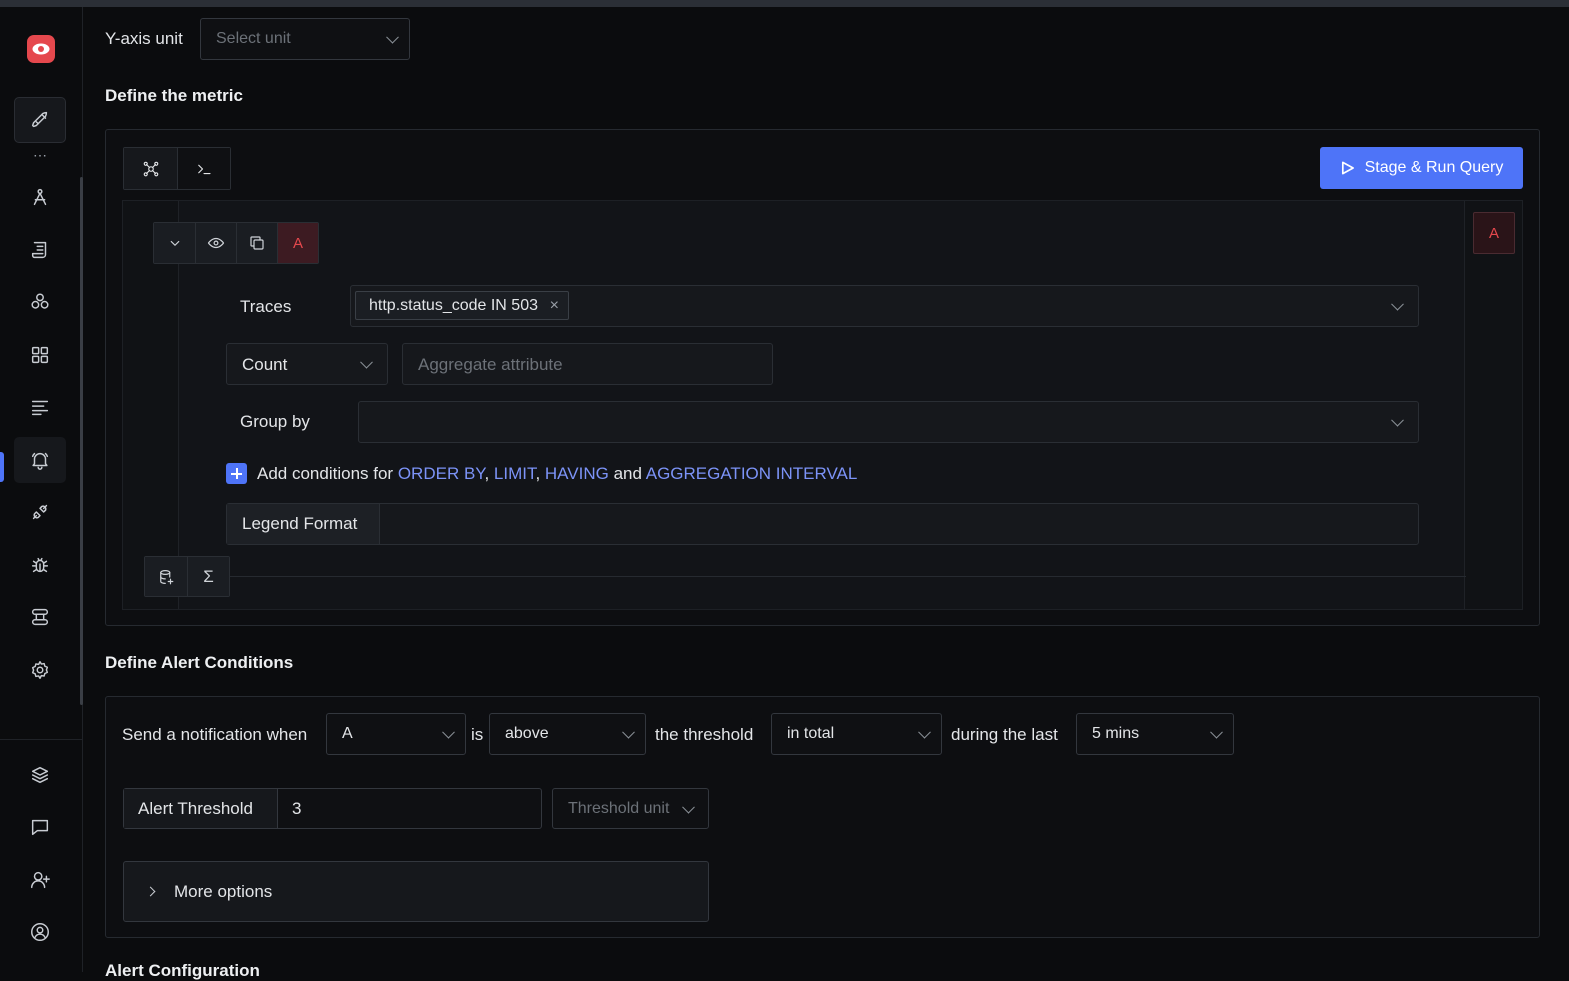  What do you see at coordinates (266, 306) in the screenshot?
I see `data-source-label: Traces` at bounding box center [266, 306].